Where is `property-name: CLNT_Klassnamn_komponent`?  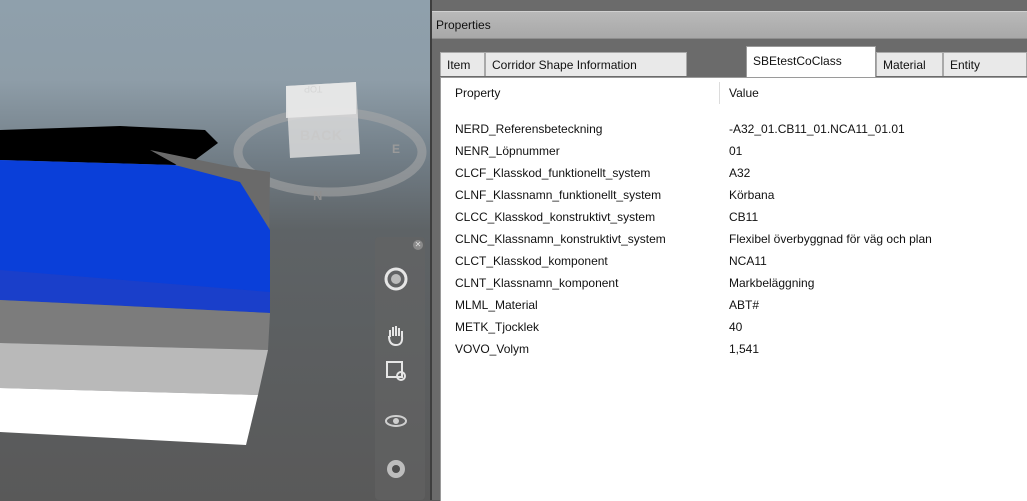
property-name: CLNT_Klassnamn_komponent is located at coordinates (537, 283).